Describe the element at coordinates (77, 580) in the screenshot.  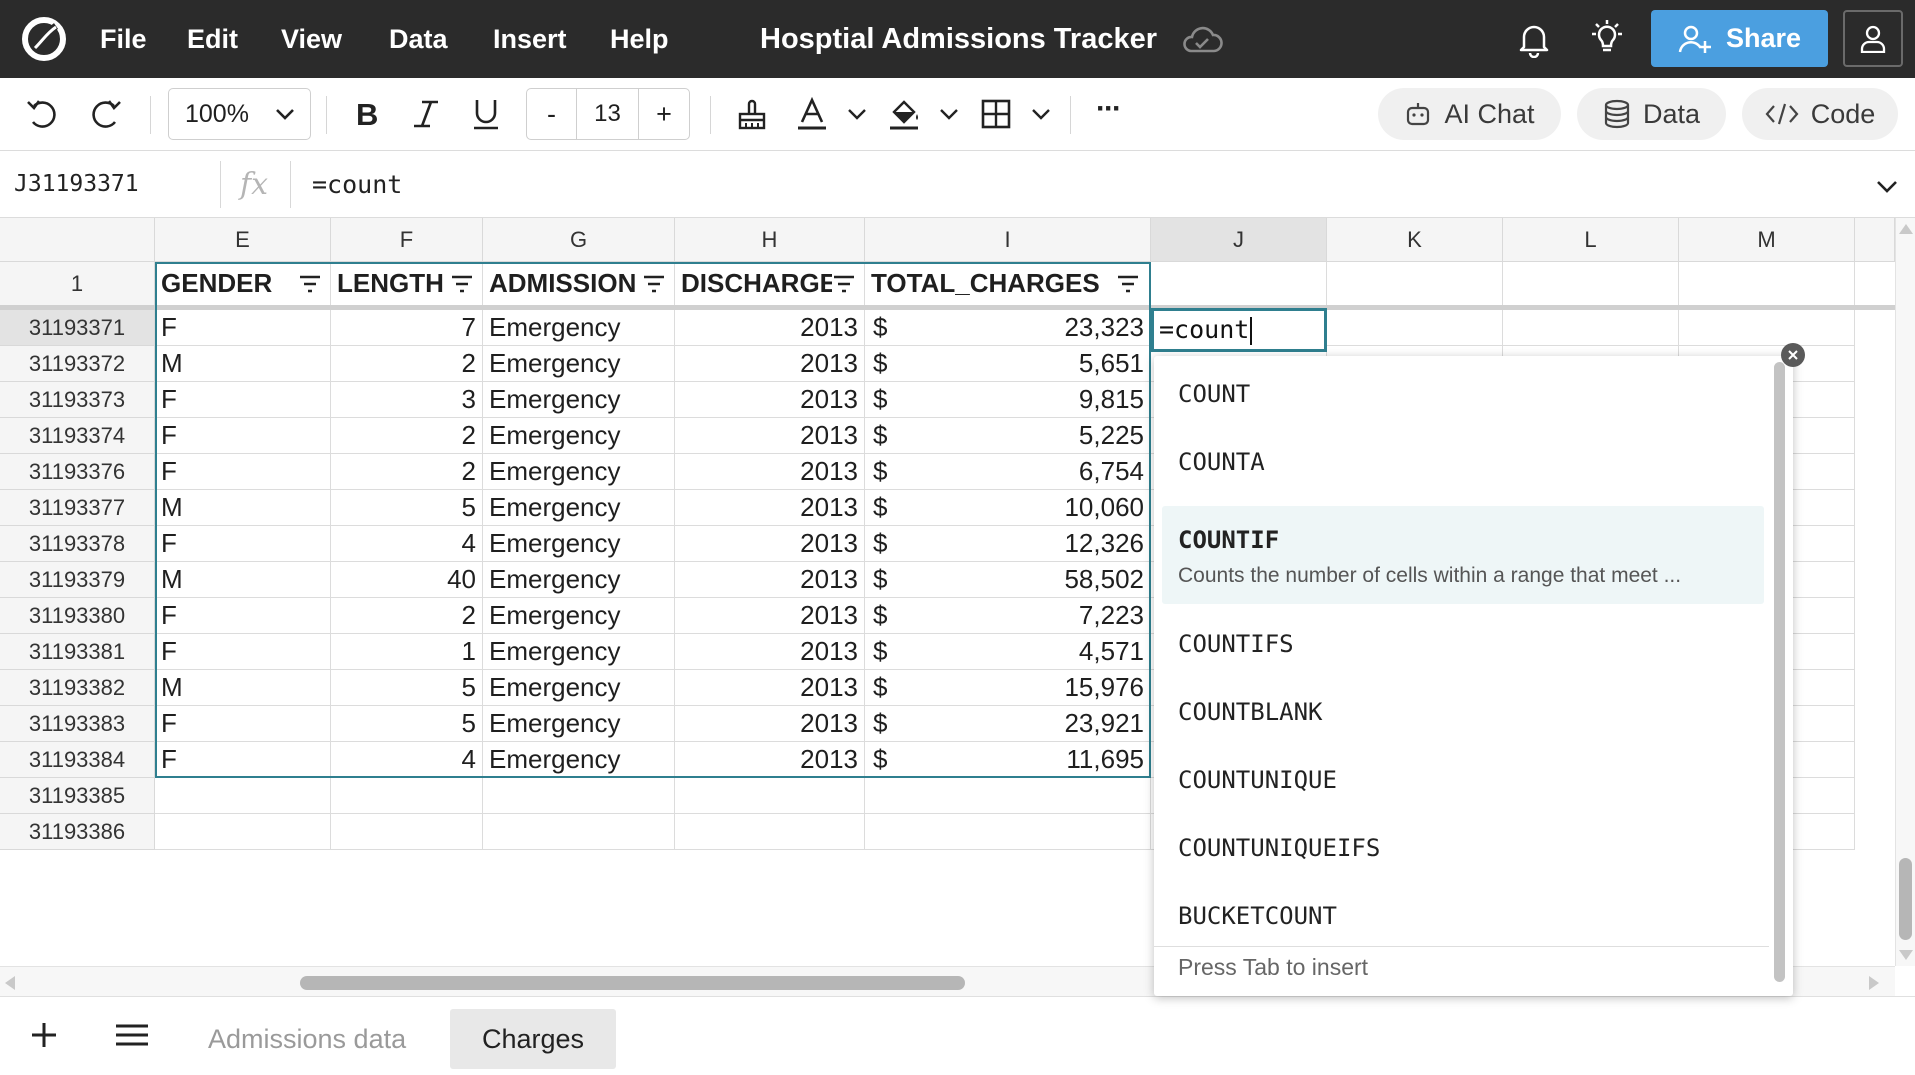
I see `row-header: 31193379` at that location.